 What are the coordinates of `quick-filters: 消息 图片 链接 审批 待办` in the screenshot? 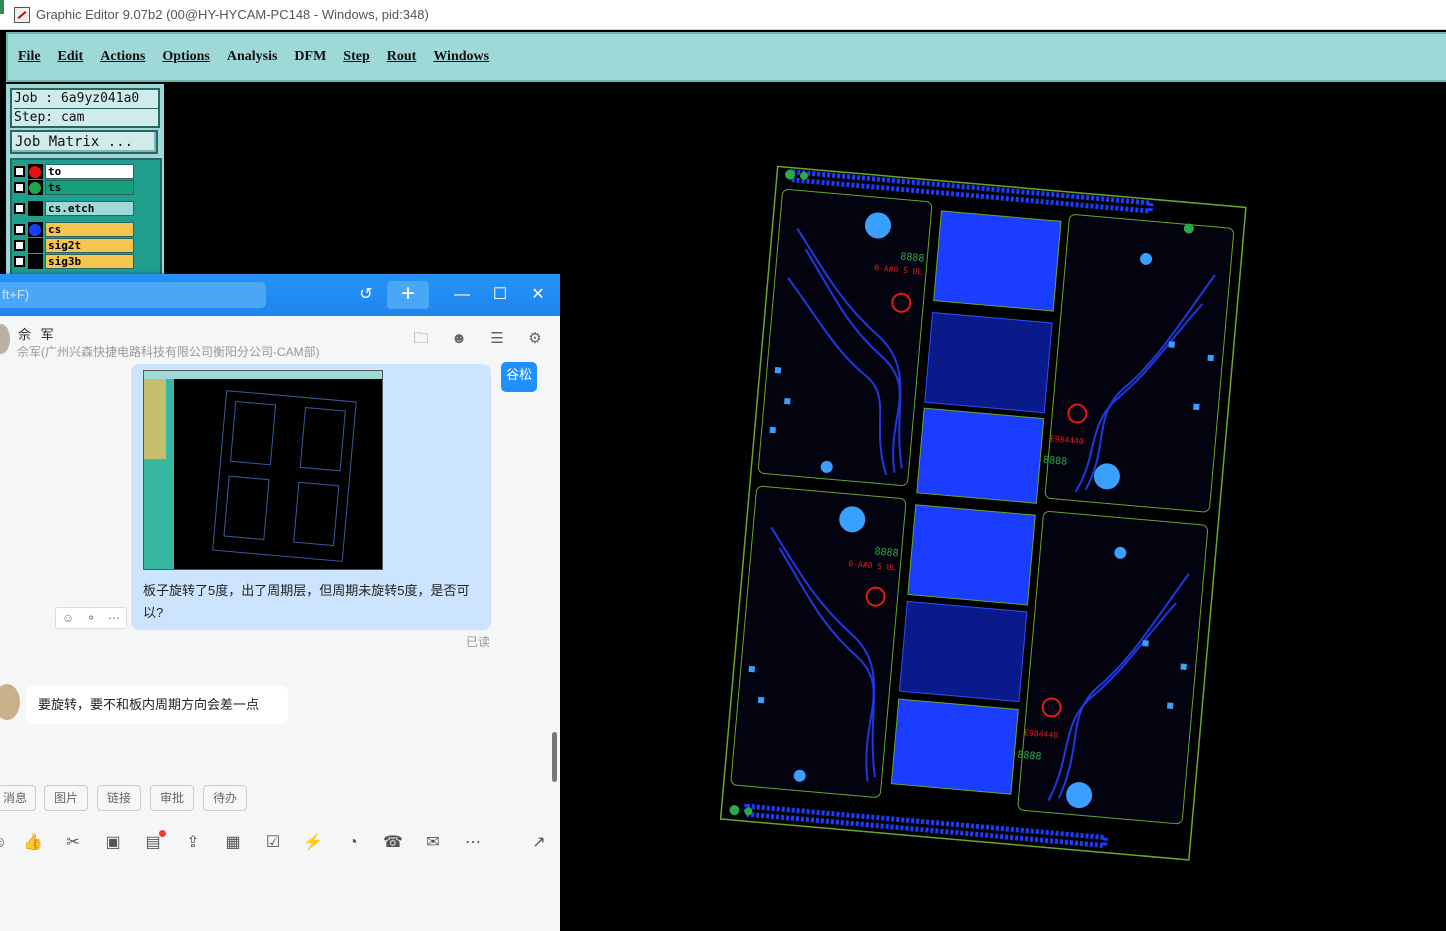 It's located at (280, 799).